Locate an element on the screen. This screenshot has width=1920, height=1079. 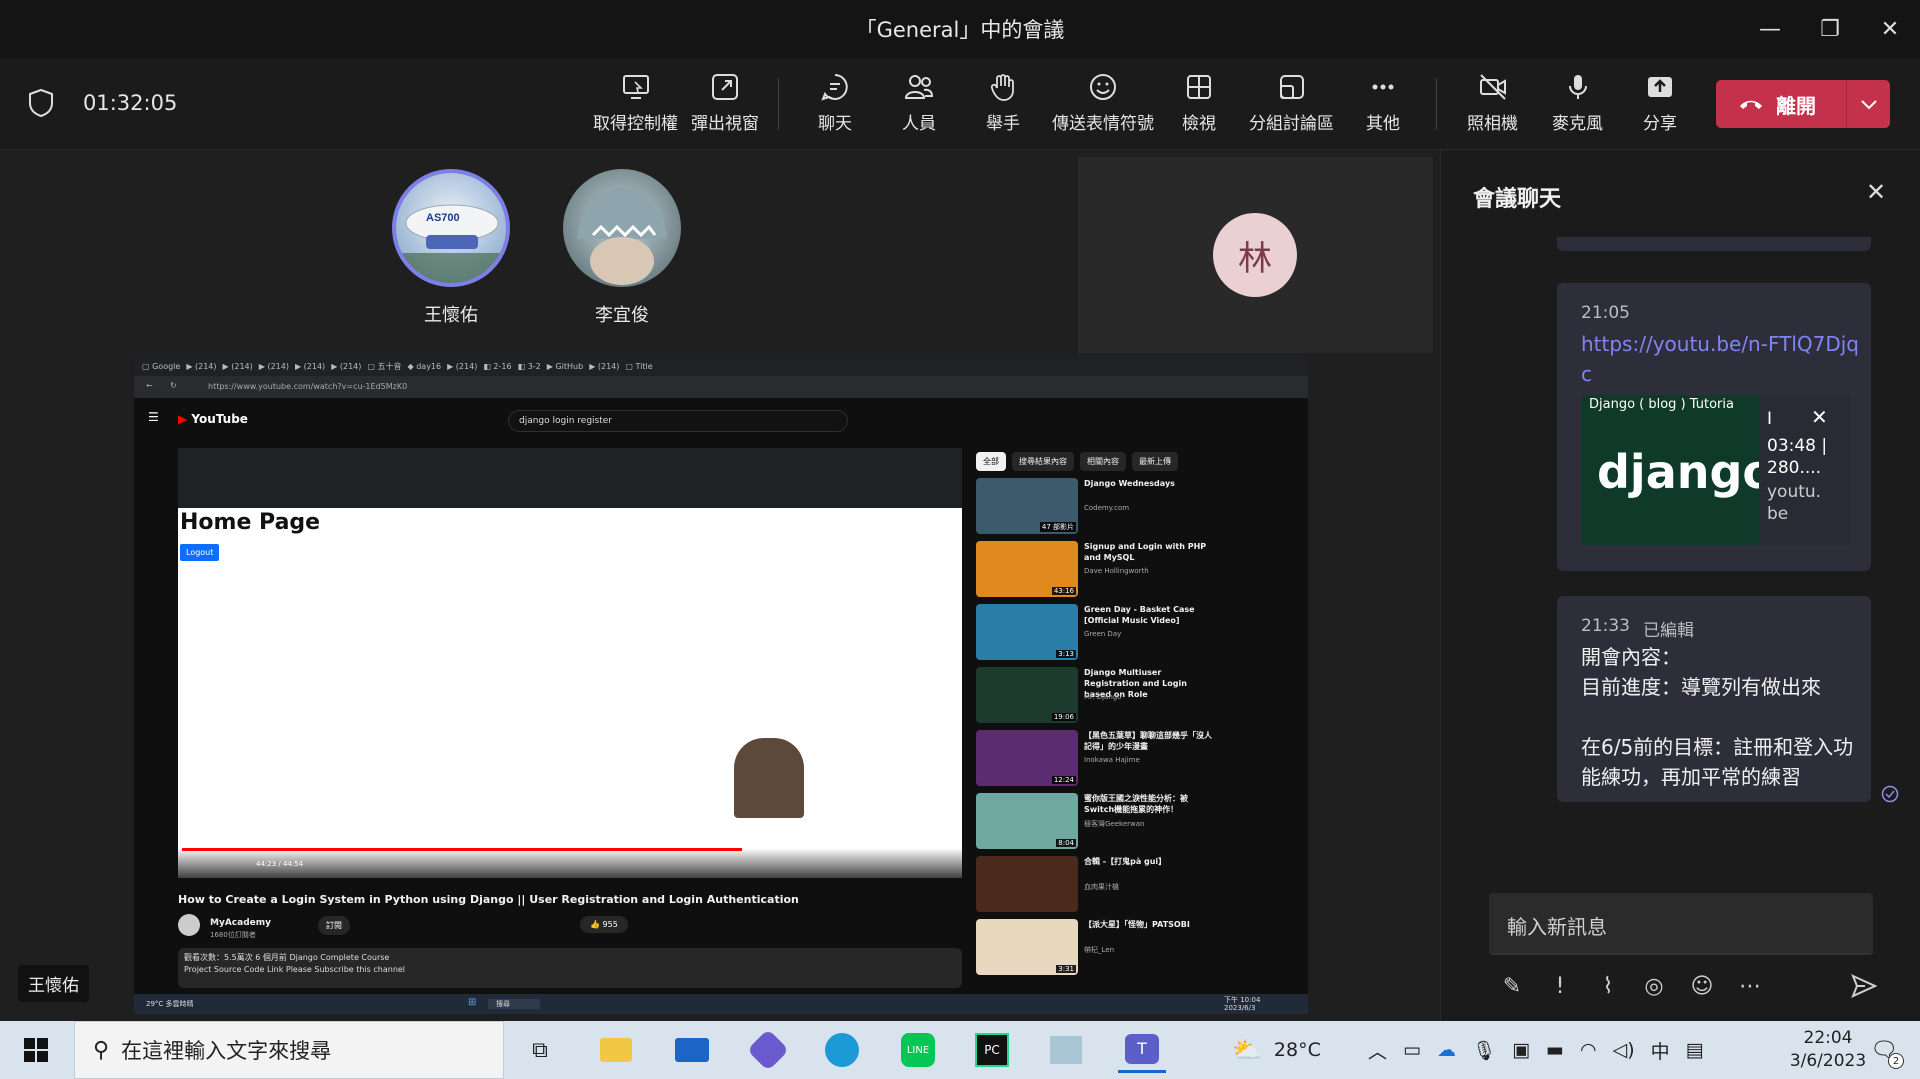
onedrive-icon: ☁ is located at coordinates (1446, 1050).